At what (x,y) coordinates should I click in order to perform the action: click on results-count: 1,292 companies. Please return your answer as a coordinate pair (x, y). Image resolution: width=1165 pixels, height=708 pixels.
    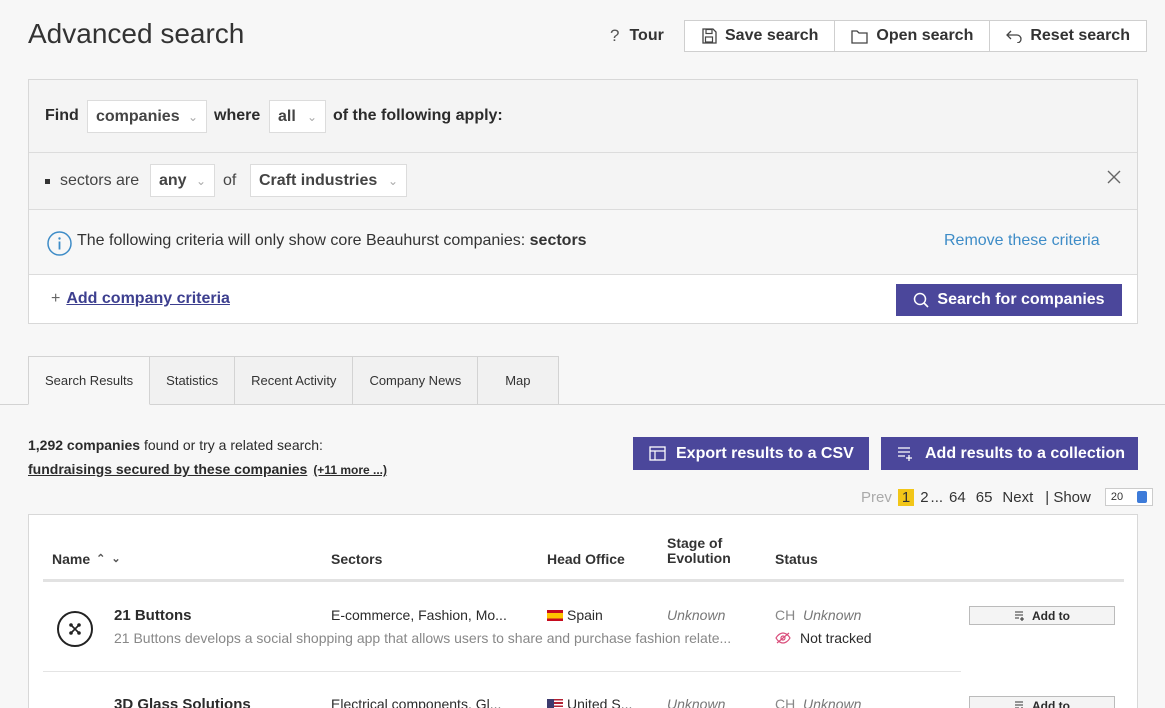
    Looking at the image, I should click on (84, 445).